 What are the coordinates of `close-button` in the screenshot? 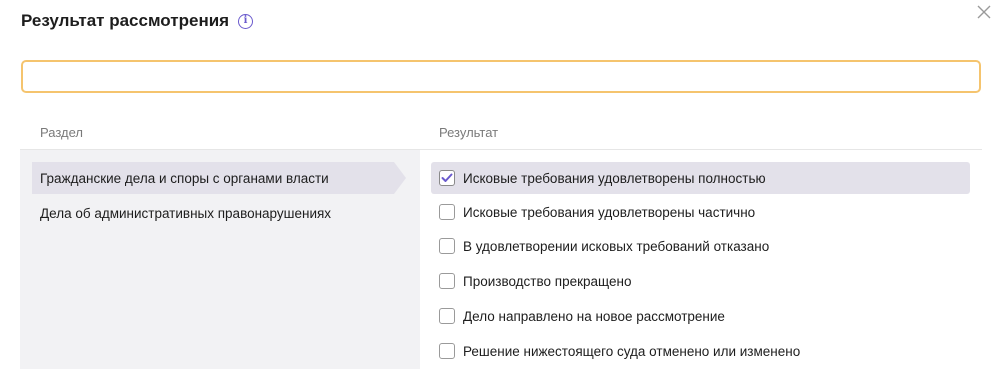 It's located at (984, 12).